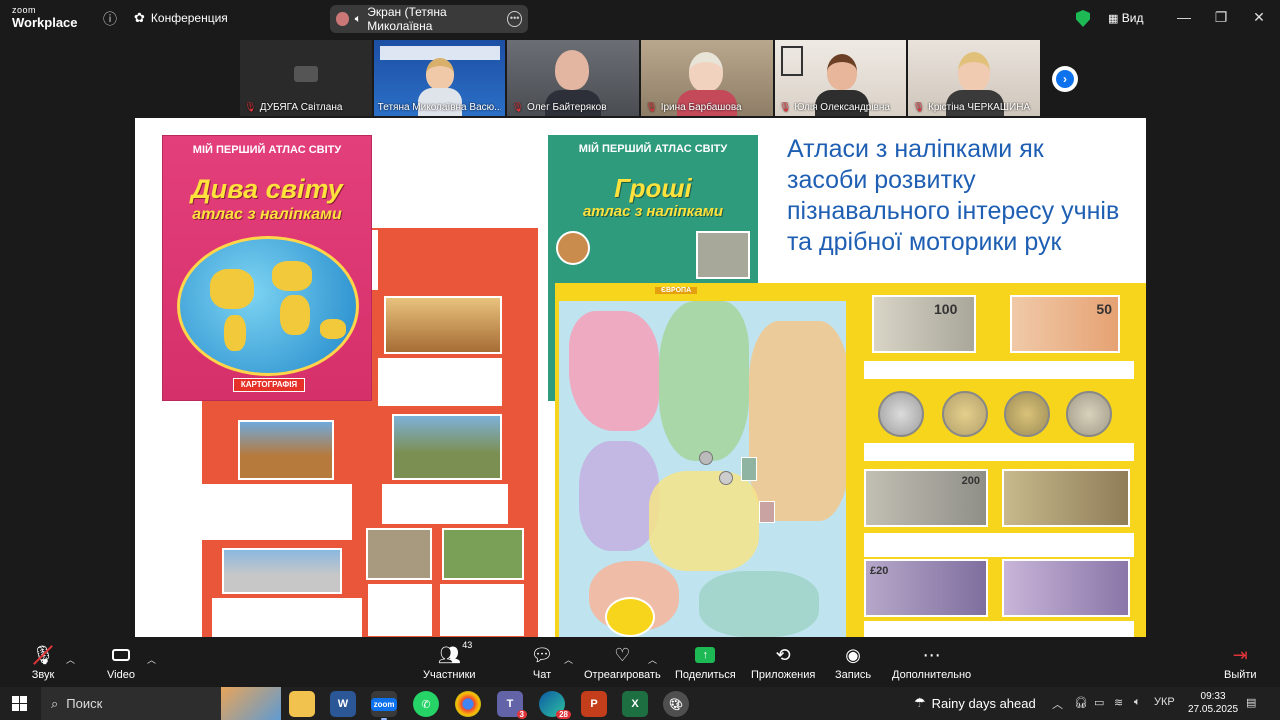  I want to click on volume-icon: 🔈︎, so click(1137, 702).